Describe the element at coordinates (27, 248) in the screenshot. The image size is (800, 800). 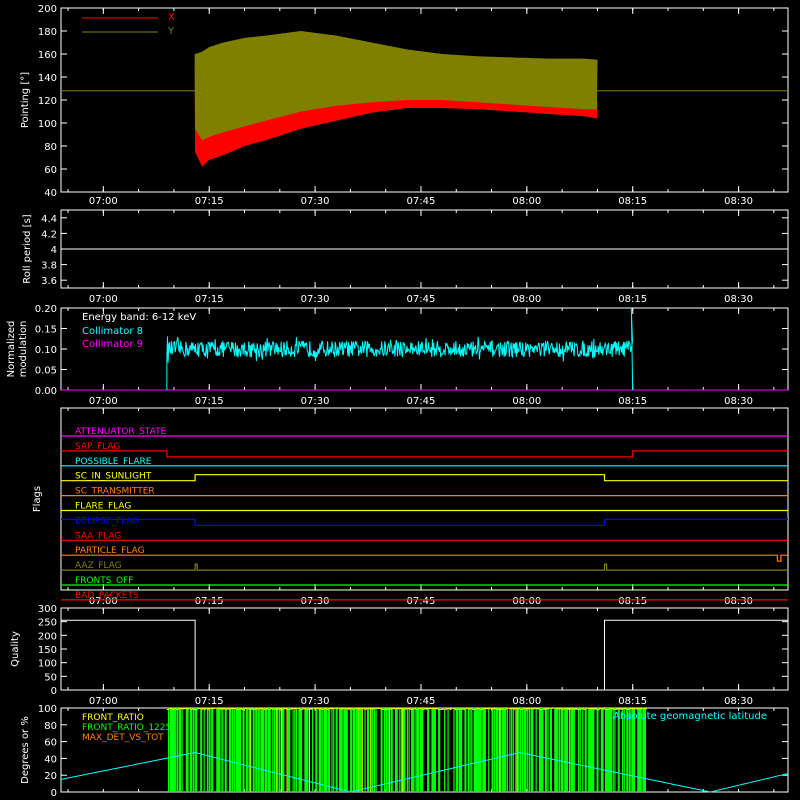
I see `y-axis-label: Roll period [s]` at that location.